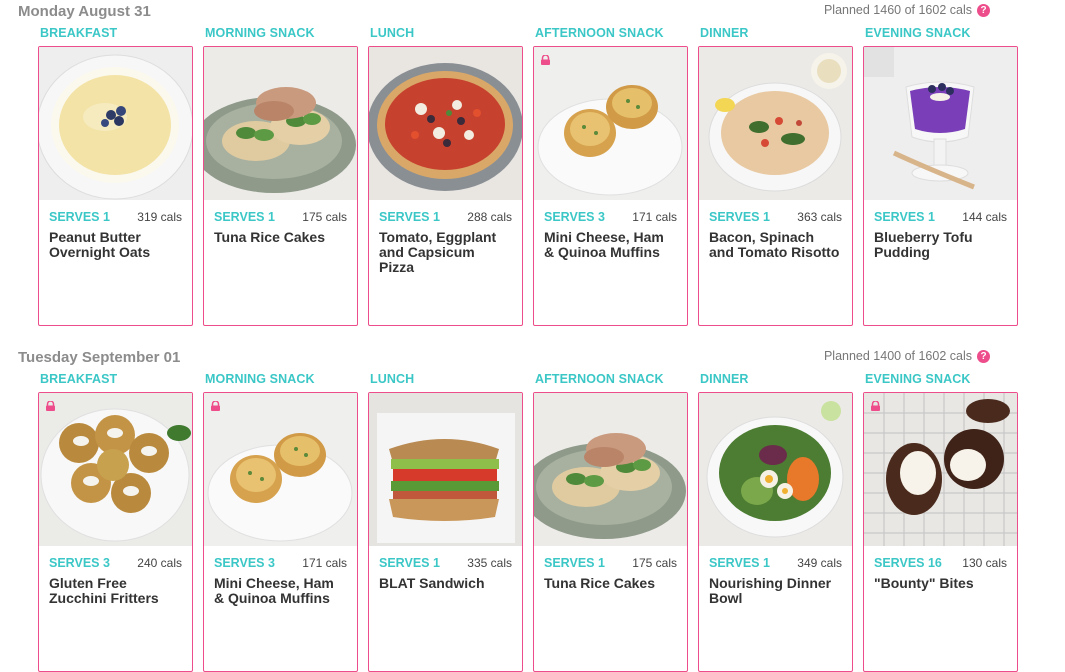 The image size is (1065, 672). I want to click on recipe-title: Blueberry Tofu Pudding, so click(923, 244).